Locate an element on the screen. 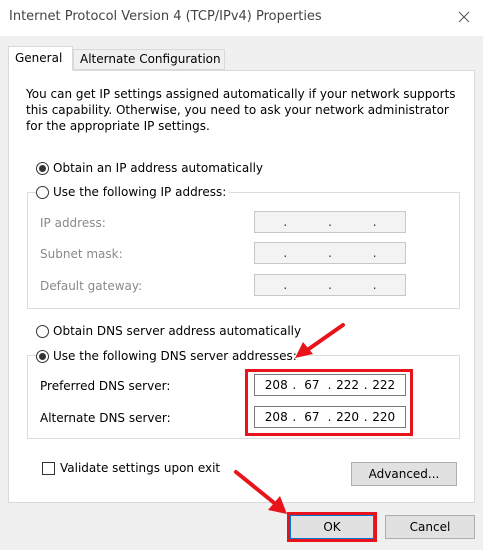 The image size is (483, 550). radio-obtain-dns-auto: Obtain DNS server address automatically is located at coordinates (168, 331).